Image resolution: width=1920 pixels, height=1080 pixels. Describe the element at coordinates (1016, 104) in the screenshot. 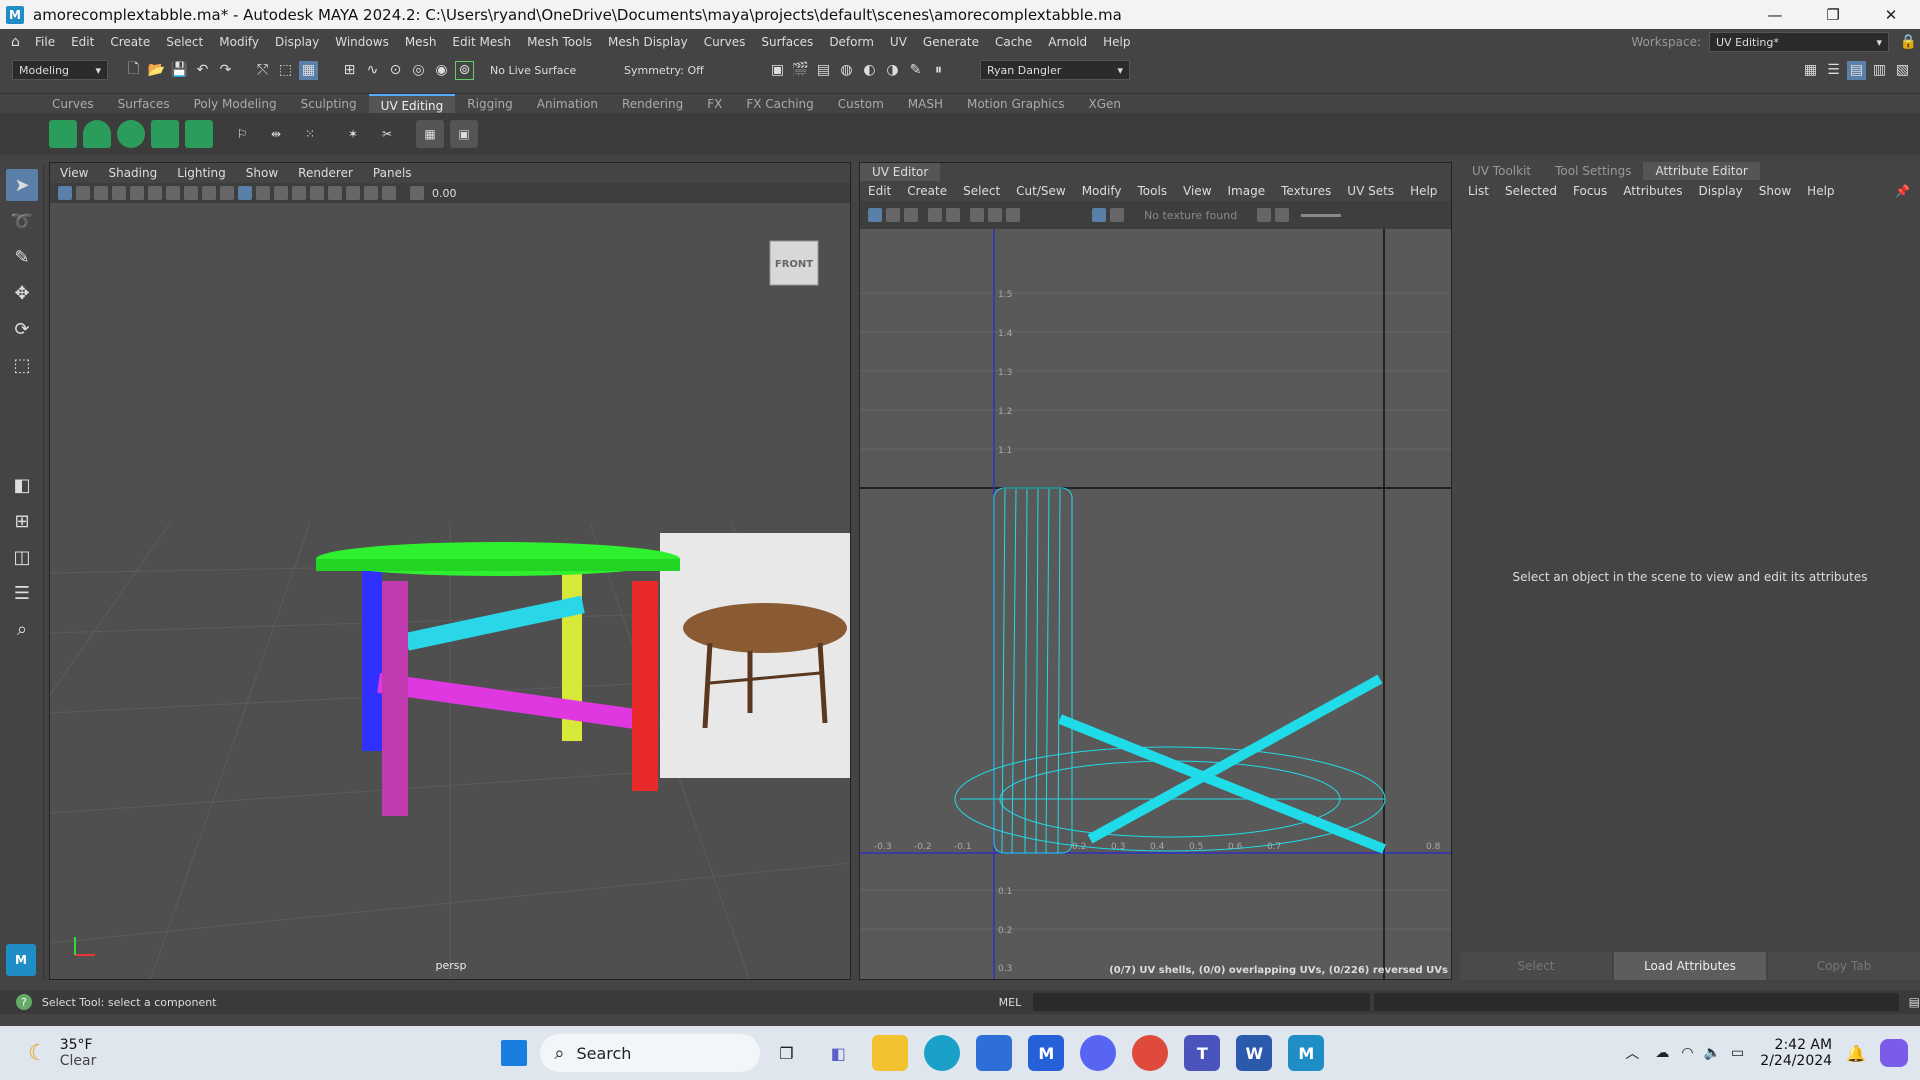

I see `shelf-tab-motion-graphics: Motion Graphics` at that location.